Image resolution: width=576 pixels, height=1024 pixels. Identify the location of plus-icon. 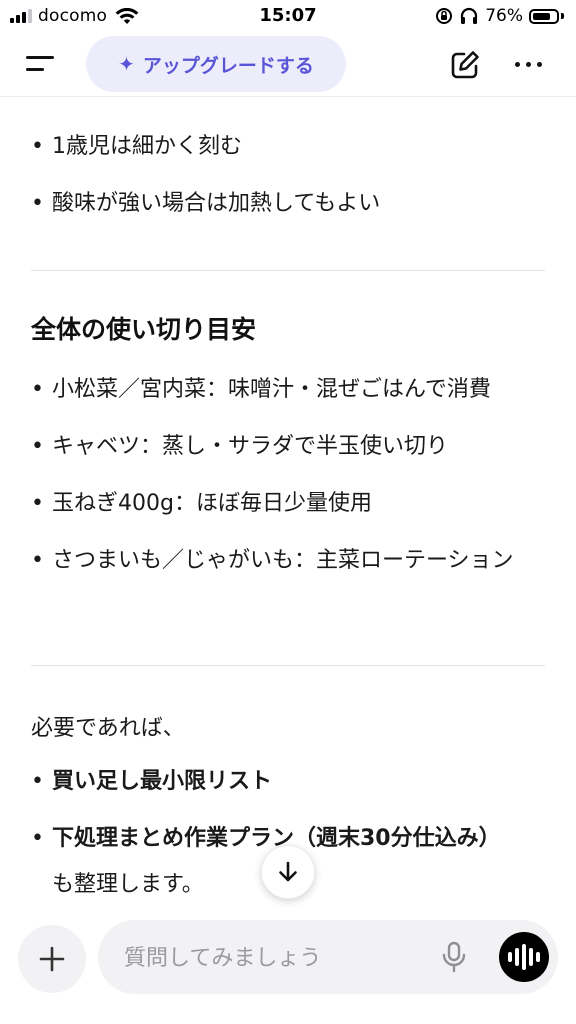
(52, 959).